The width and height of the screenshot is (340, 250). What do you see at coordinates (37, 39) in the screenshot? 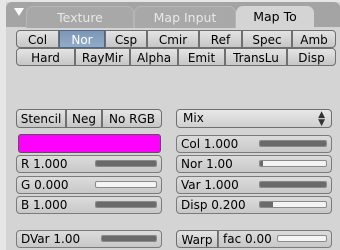
I see `channel-col-button: Col` at bounding box center [37, 39].